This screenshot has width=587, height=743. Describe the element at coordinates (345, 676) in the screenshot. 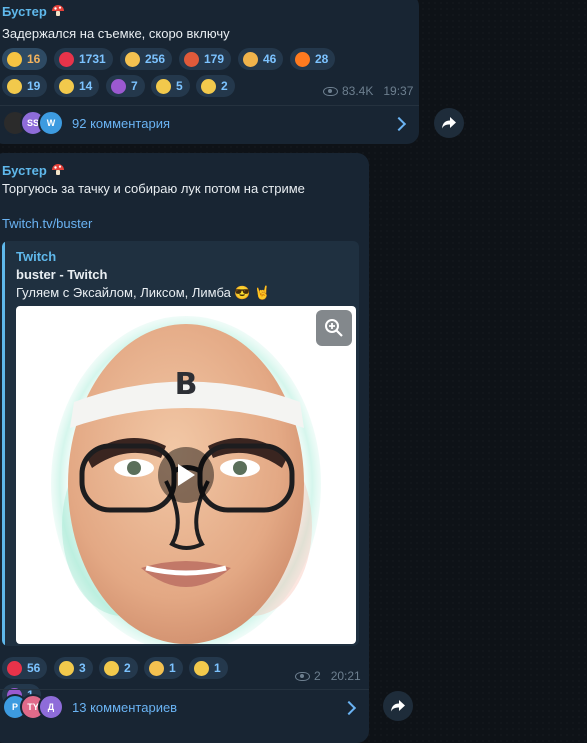

I see `message-time: 20:21` at that location.